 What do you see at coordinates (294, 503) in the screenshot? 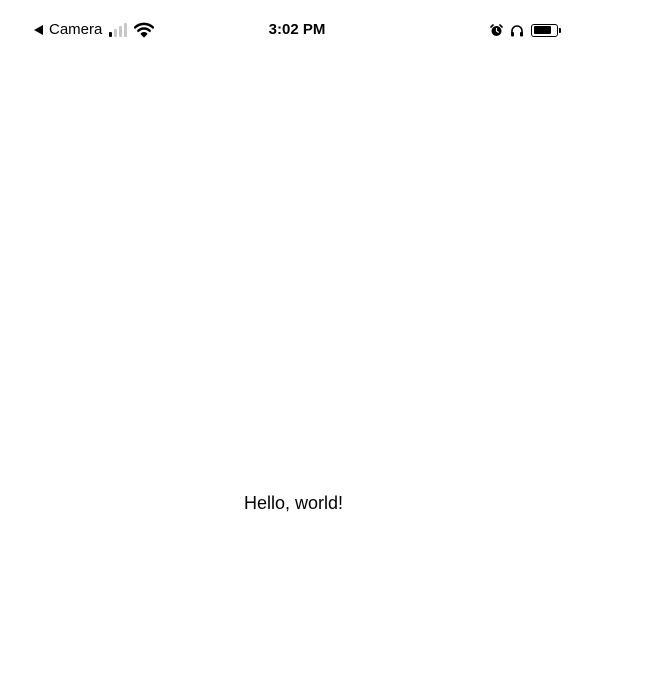
I see `hello-label: Hello, world!` at bounding box center [294, 503].